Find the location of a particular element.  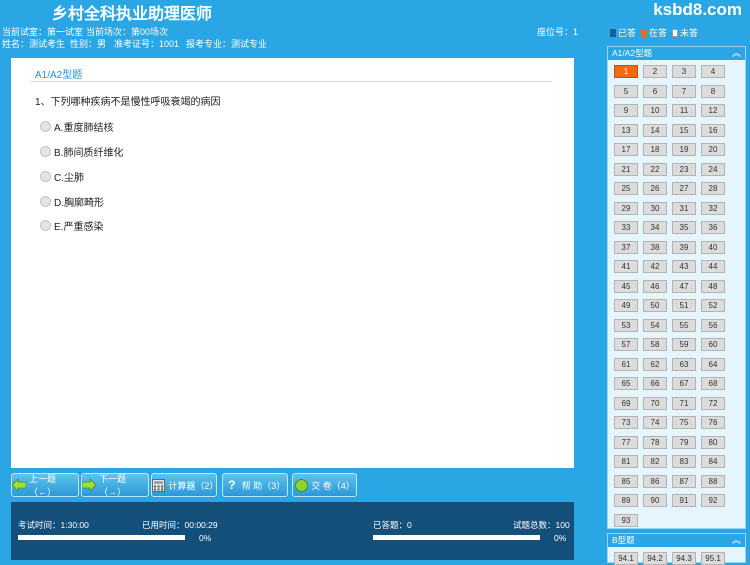

question-nav-button: 62 is located at coordinates (655, 364).